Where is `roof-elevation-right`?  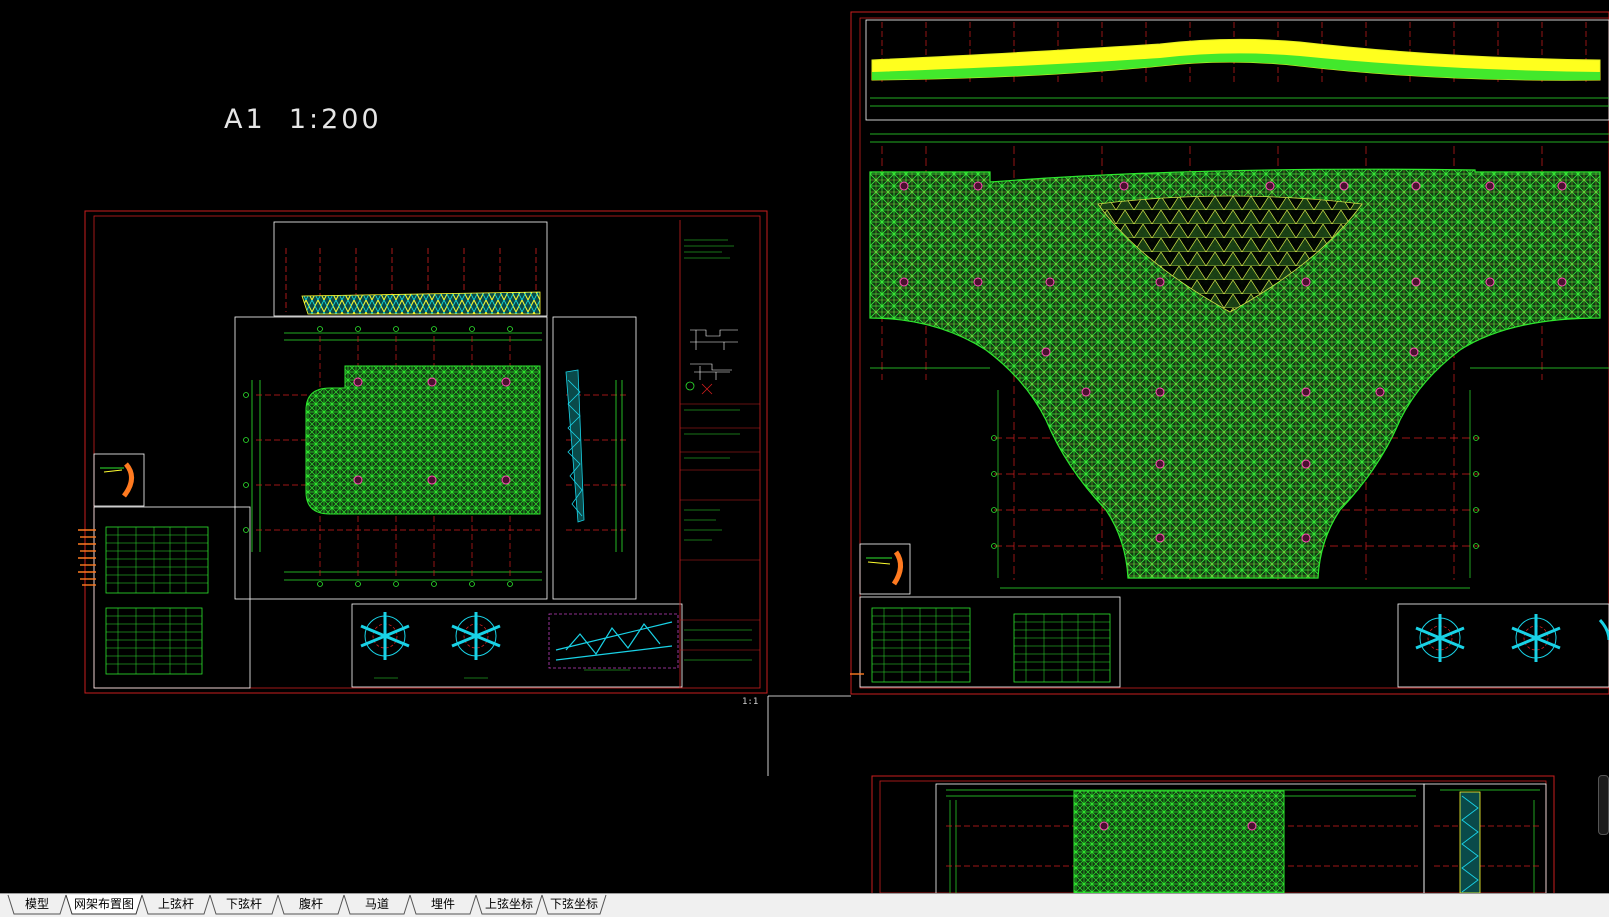 roof-elevation-right is located at coordinates (1239, 82).